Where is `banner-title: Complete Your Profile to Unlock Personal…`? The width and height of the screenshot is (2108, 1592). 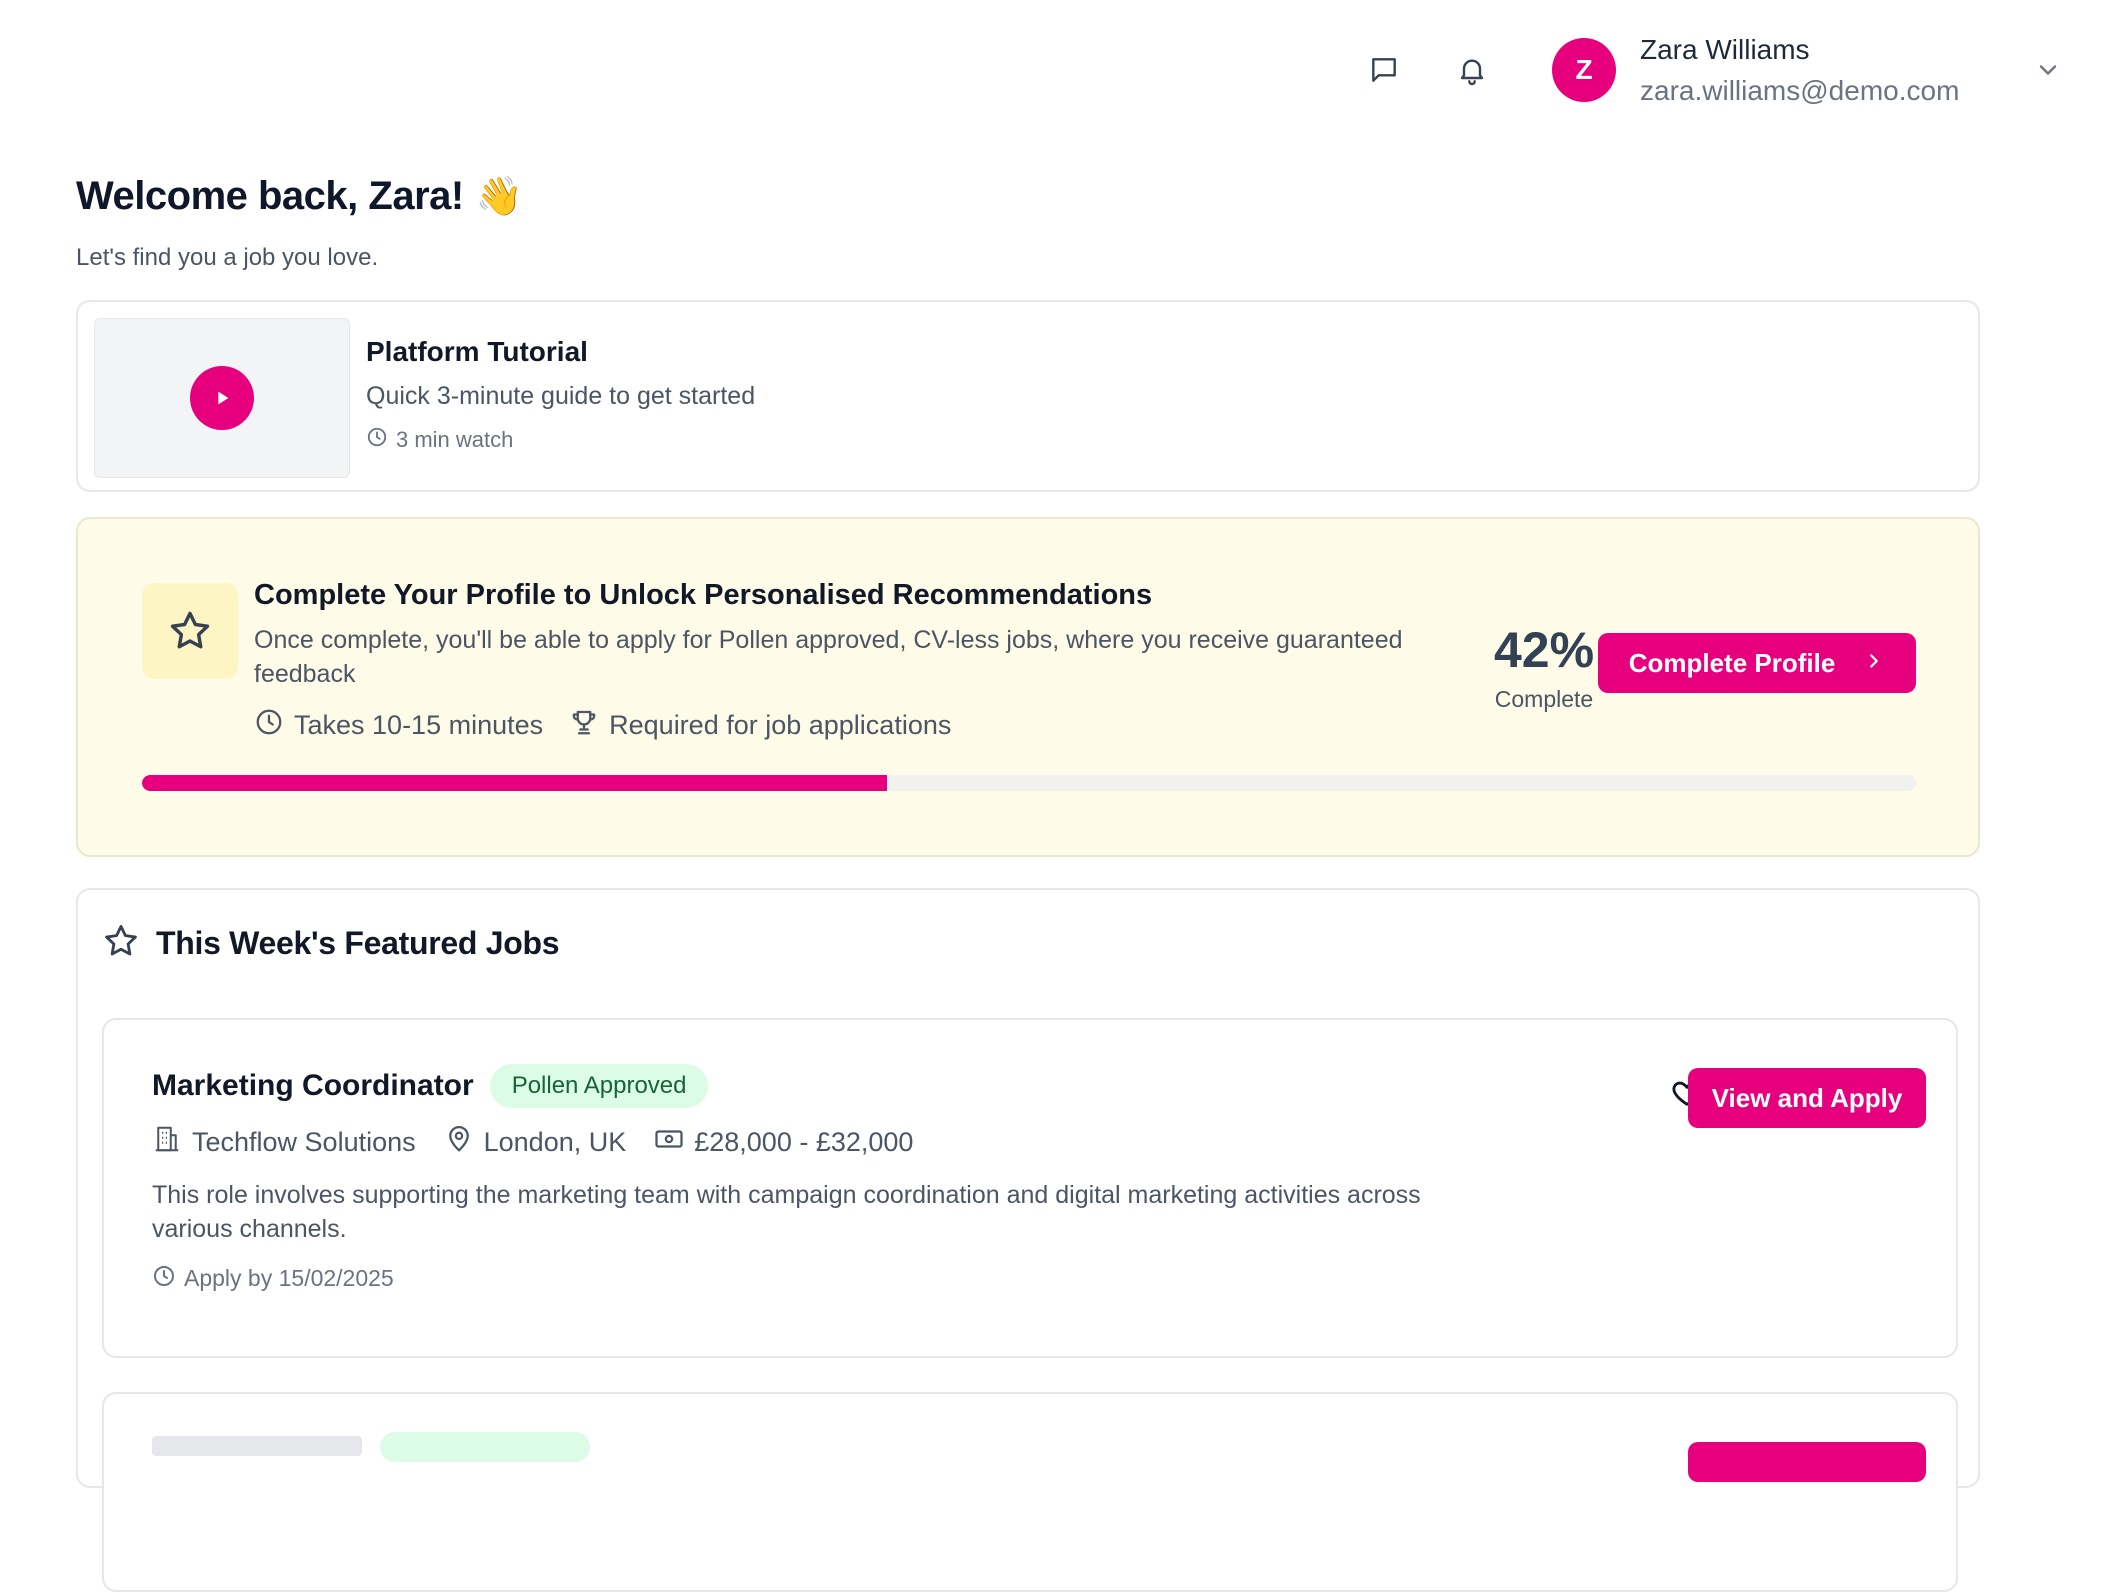
banner-title: Complete Your Profile to Unlock Personal… is located at coordinates (703, 595).